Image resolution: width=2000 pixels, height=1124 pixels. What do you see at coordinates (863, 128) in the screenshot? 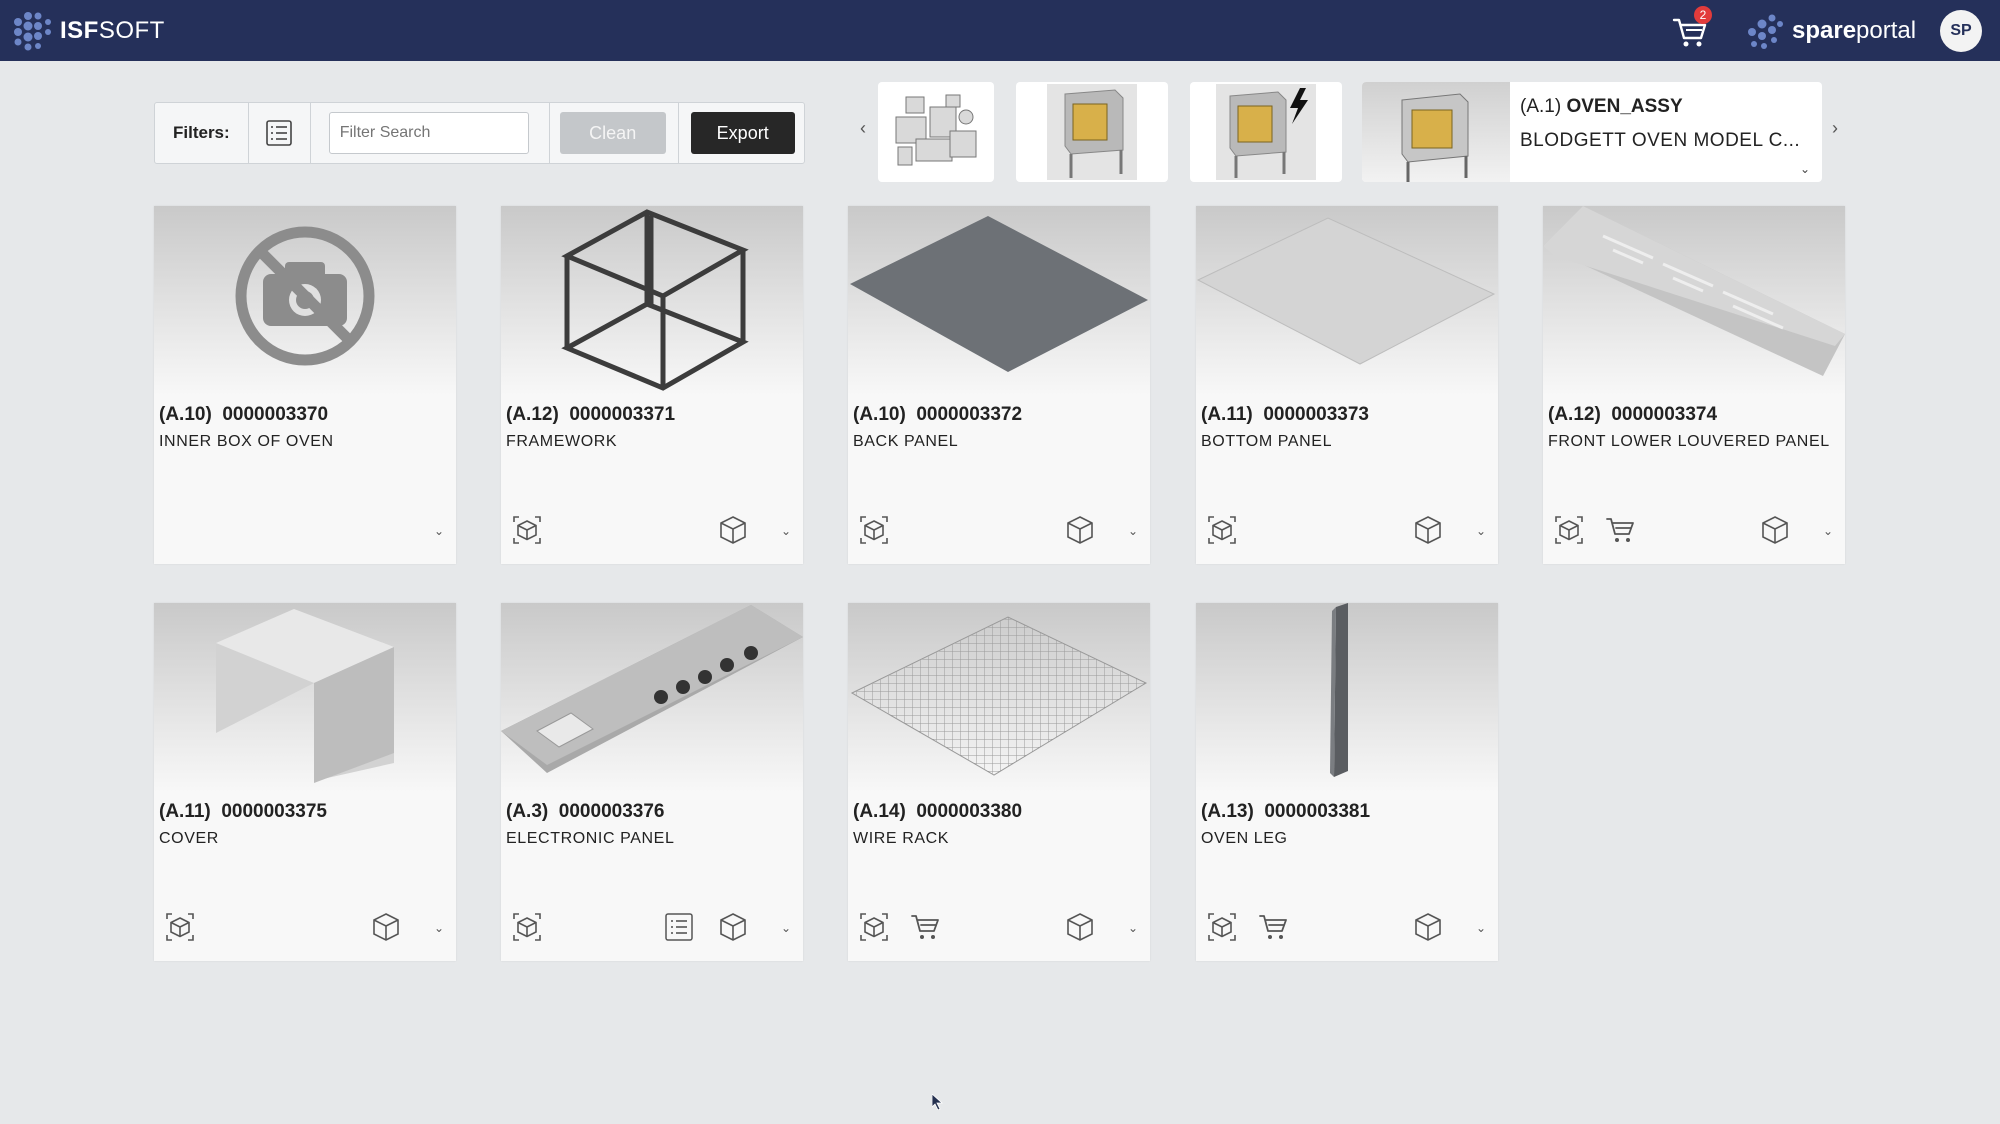
I see `carousel-prev-arrow: ‹` at bounding box center [863, 128].